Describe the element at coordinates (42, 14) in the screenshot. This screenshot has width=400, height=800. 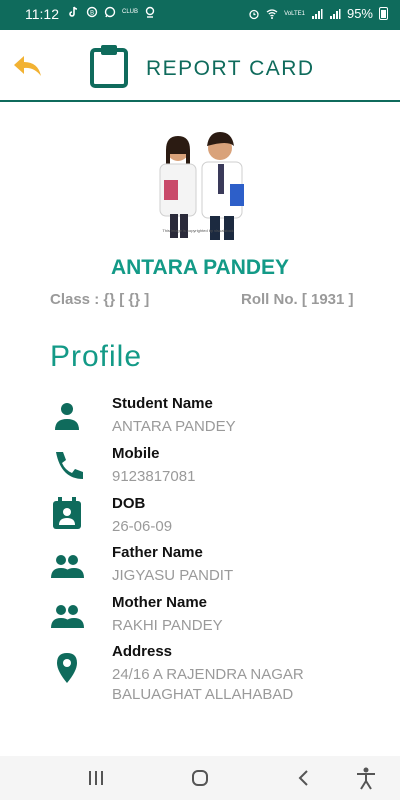
I see `status-time: 11:12` at that location.